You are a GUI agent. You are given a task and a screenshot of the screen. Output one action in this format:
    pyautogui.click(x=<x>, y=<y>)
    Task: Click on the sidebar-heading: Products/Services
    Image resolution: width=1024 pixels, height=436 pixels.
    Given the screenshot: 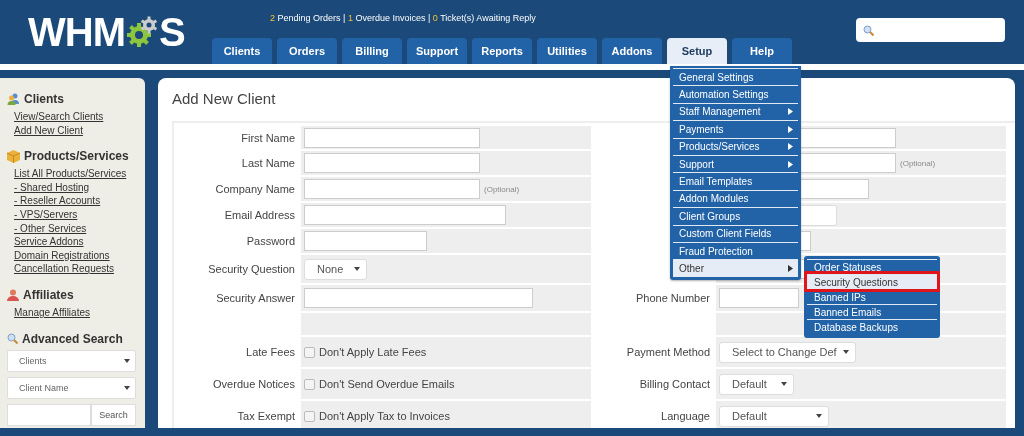 What is the action you would take?
    pyautogui.click(x=76, y=156)
    